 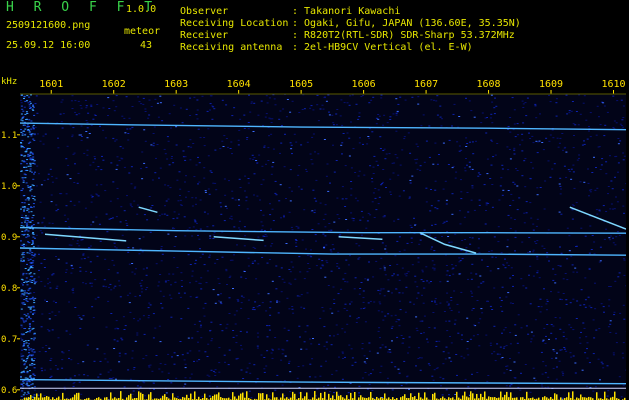 What do you see at coordinates (9, 187) in the screenshot?
I see `y-tick-label-1.0: 1.0` at bounding box center [9, 187].